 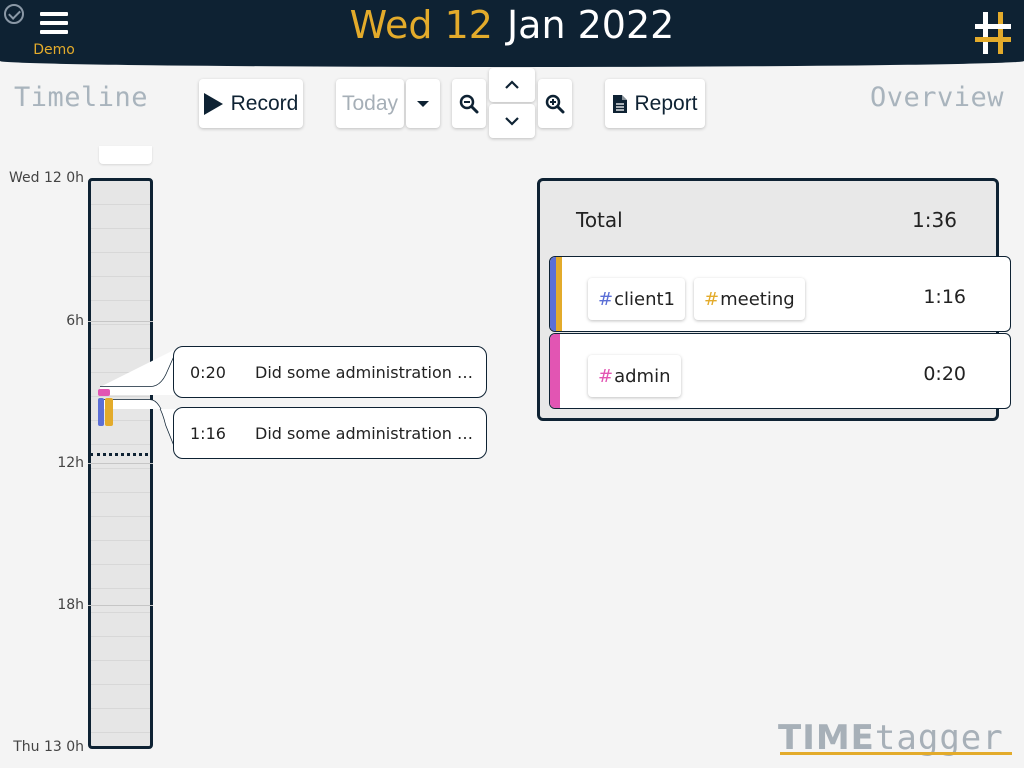 I want to click on record-segment-admin, so click(x=104, y=392).